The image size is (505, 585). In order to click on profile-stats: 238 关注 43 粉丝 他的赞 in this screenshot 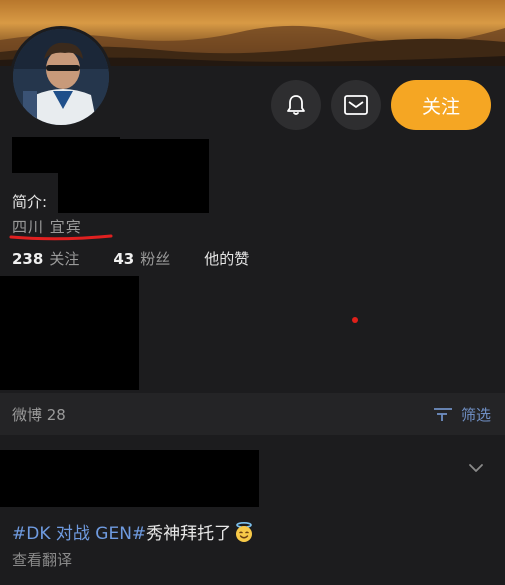, I will do `click(147, 258)`.